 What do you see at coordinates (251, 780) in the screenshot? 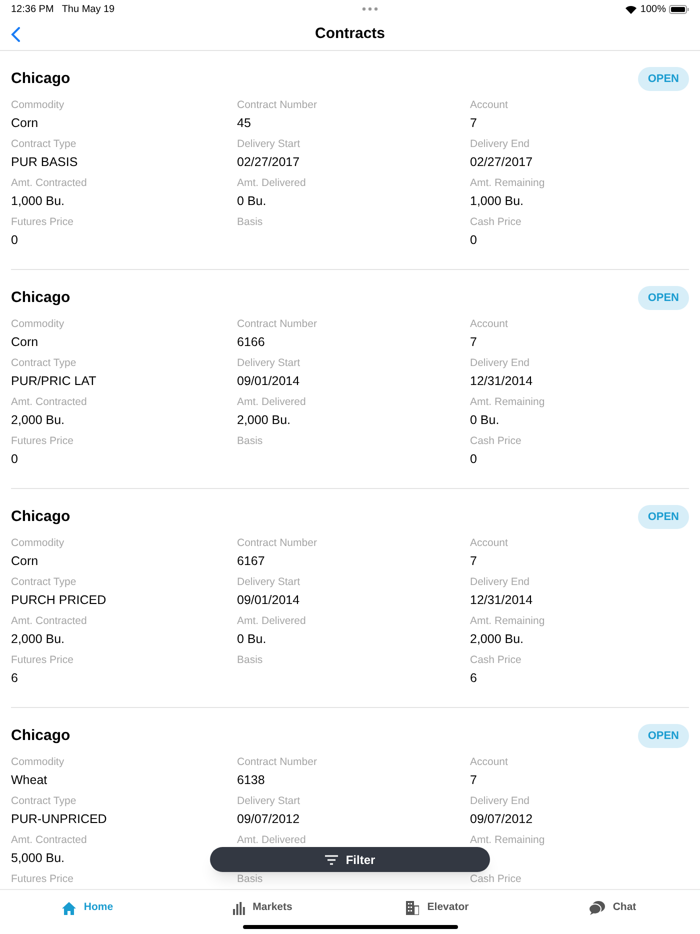
I see `field-value: 6138` at bounding box center [251, 780].